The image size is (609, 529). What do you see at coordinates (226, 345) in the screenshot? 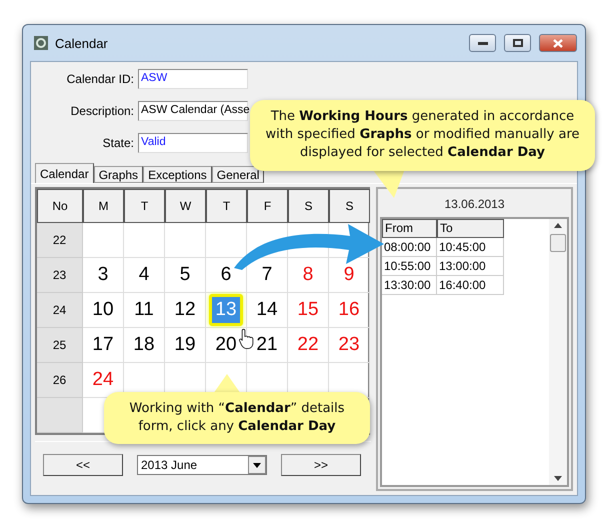
I see `calendar-day: 20` at bounding box center [226, 345].